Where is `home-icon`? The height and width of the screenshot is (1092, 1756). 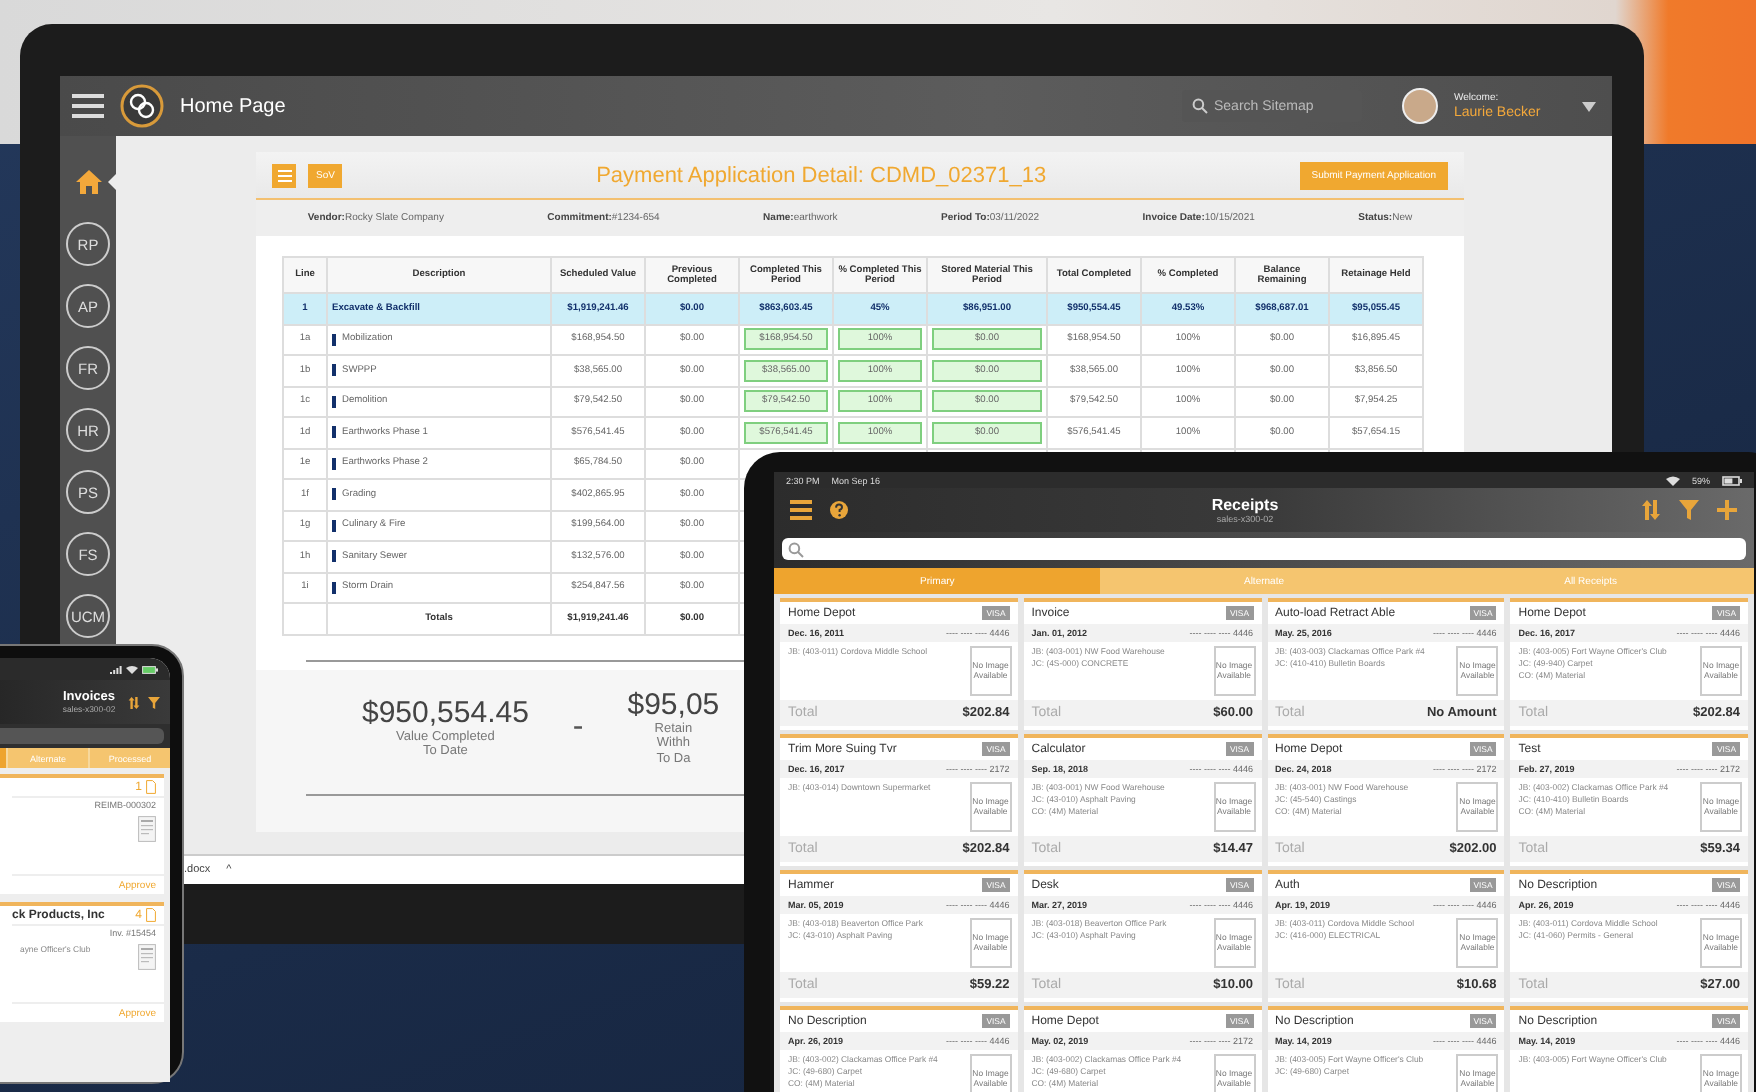 home-icon is located at coordinates (88, 182).